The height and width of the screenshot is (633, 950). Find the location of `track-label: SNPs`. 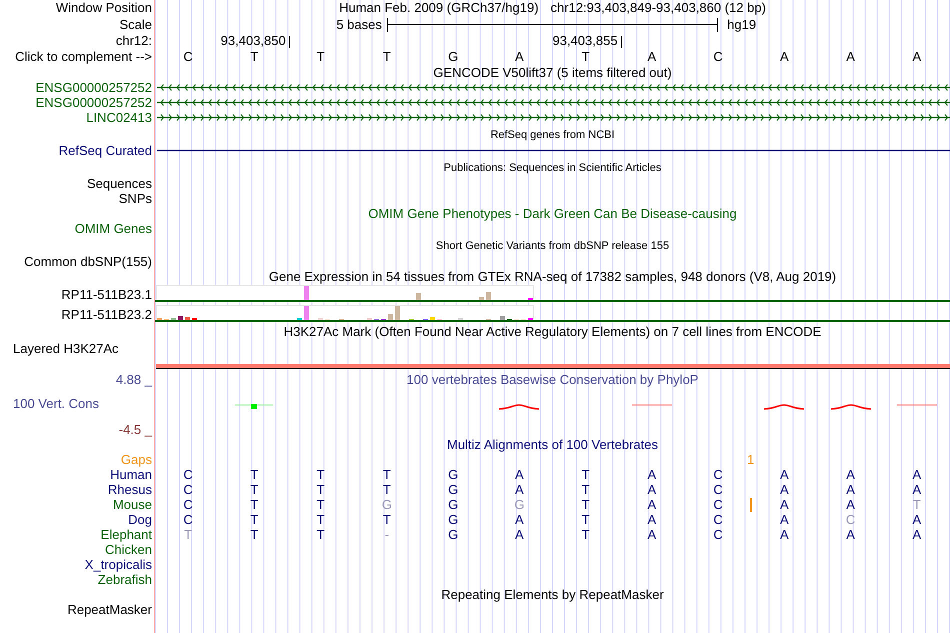

track-label: SNPs is located at coordinates (135, 198).